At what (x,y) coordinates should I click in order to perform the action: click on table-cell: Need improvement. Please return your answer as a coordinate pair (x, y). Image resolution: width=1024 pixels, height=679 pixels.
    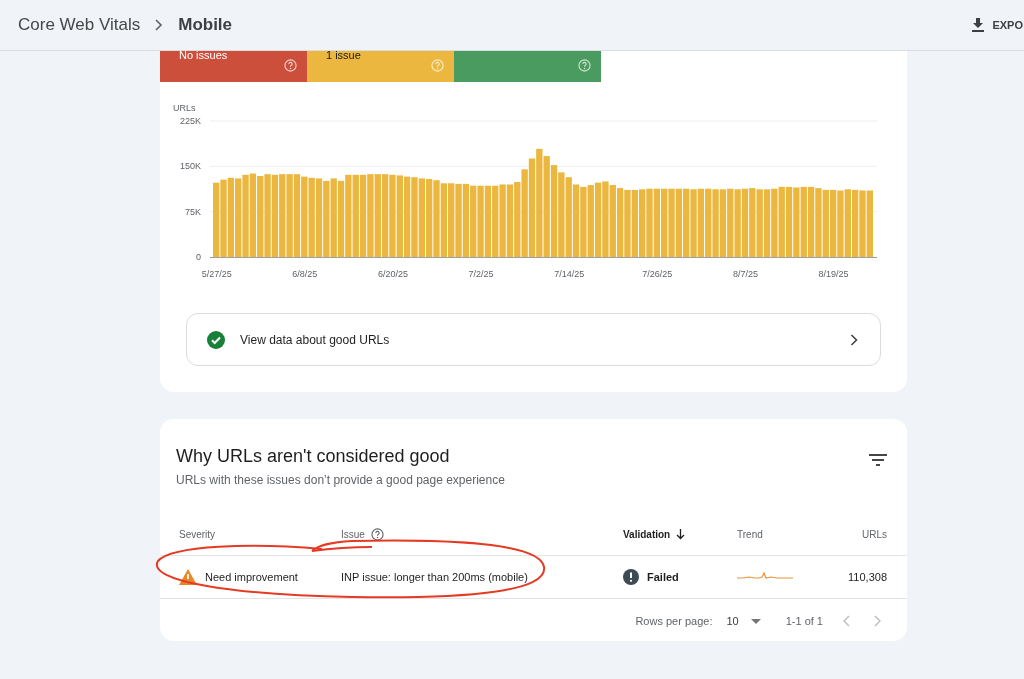
    Looking at the image, I should click on (251, 577).